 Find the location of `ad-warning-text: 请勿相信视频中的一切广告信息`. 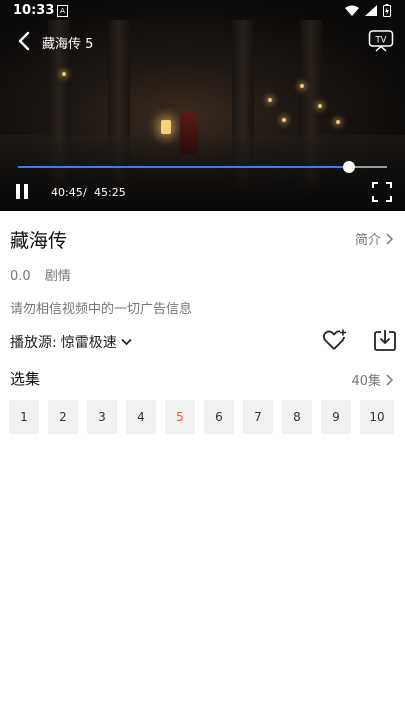

ad-warning-text: 请勿相信视频中的一切广告信息 is located at coordinates (101, 309).